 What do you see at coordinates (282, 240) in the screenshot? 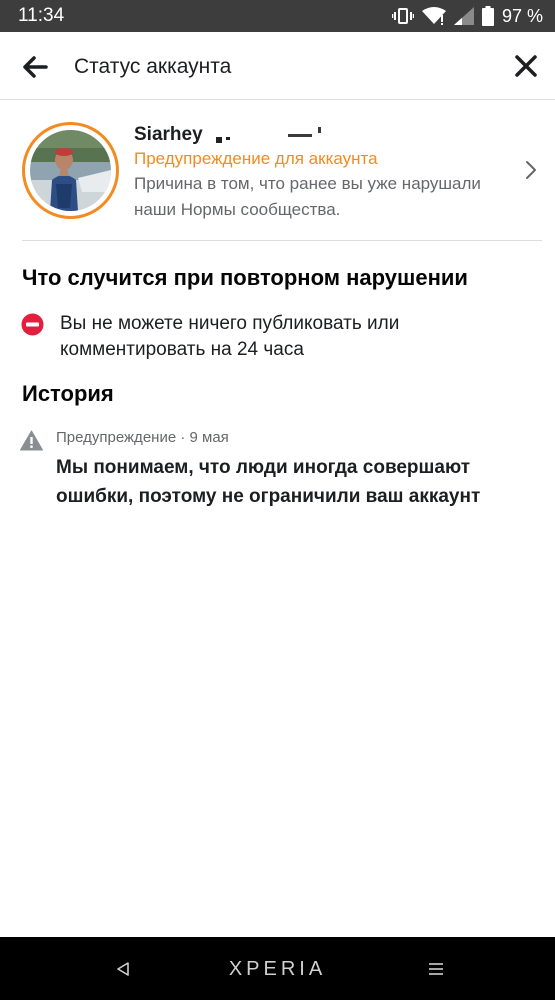
I see `divider` at bounding box center [282, 240].